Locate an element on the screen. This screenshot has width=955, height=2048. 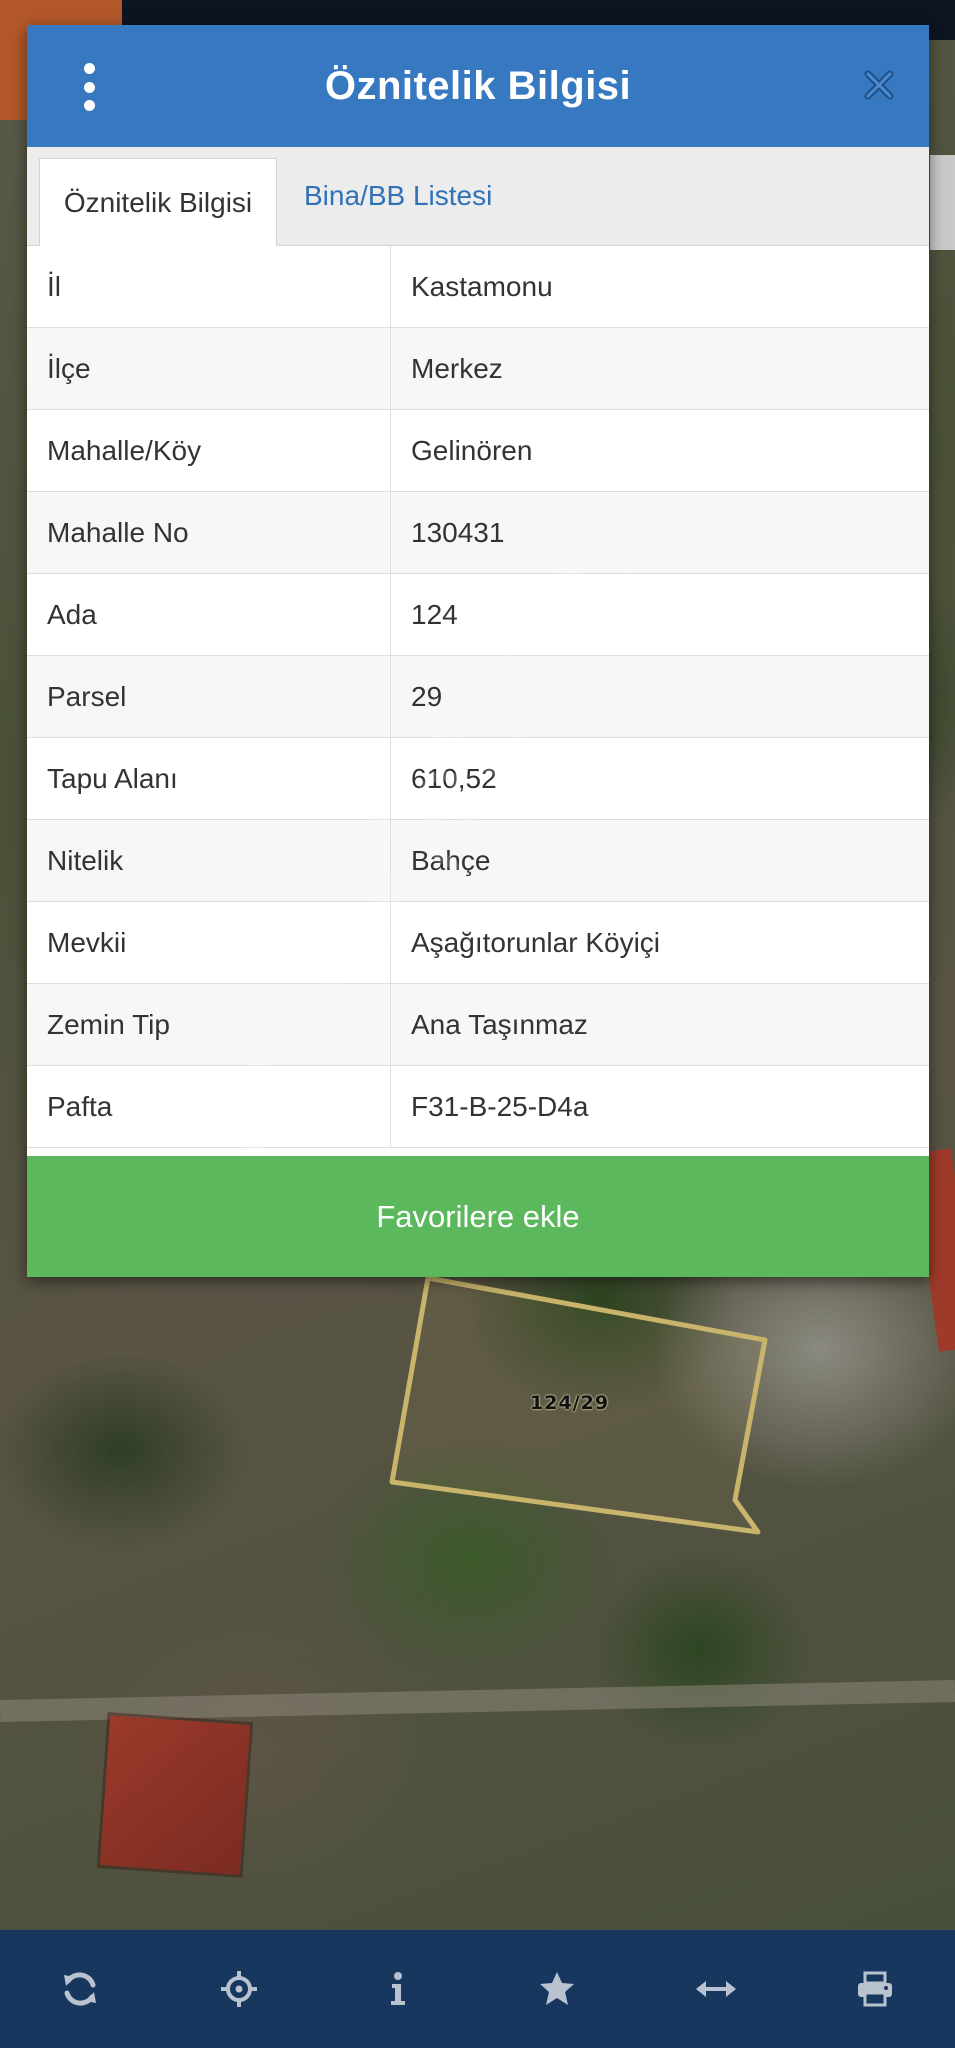
attribute-key: Parsel is located at coordinates (209, 696).